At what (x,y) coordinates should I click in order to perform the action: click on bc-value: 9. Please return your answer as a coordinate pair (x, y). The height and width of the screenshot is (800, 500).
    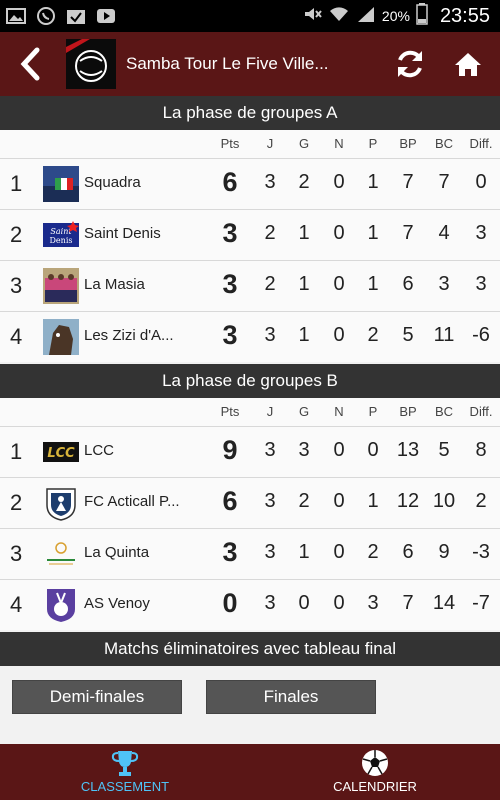
    Looking at the image, I should click on (444, 552).